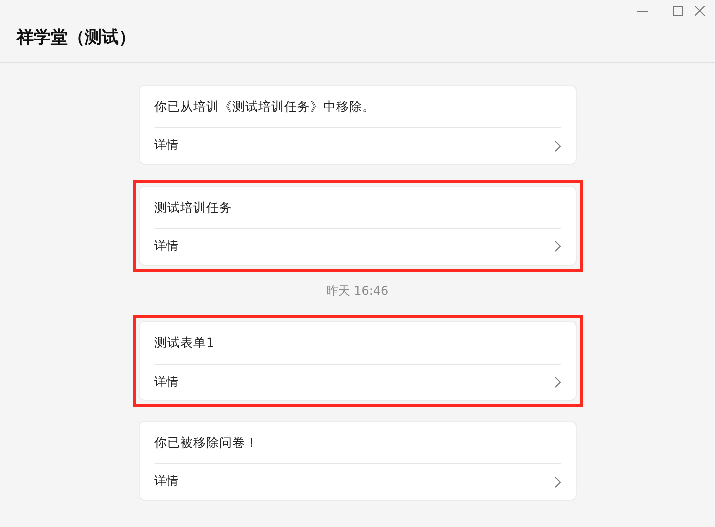 The width and height of the screenshot is (715, 527). I want to click on timestamp: 昨天 16:46, so click(357, 292).